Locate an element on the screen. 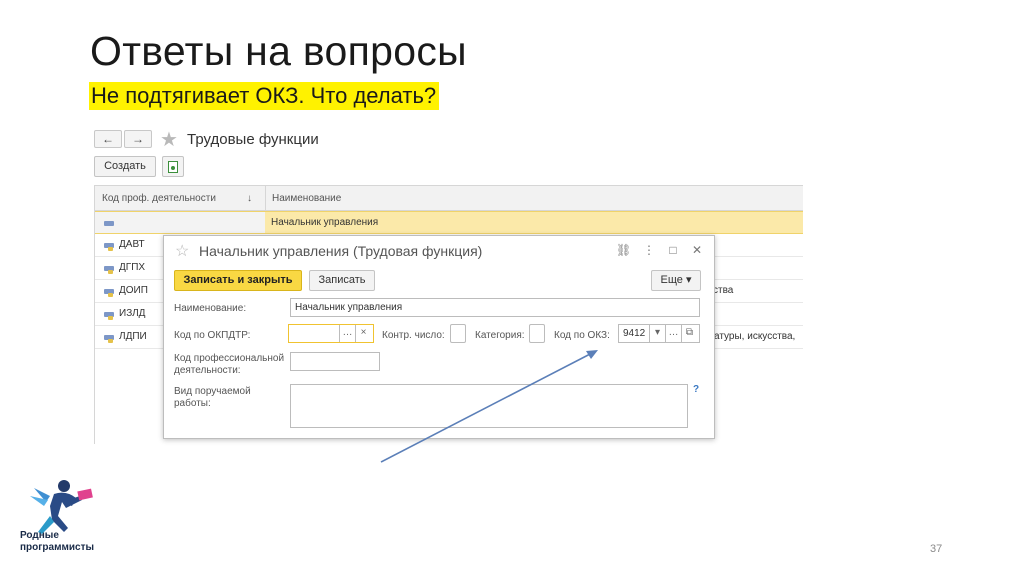 The height and width of the screenshot is (576, 1024). okpdtr-label: Код по ОКПДТР: is located at coordinates (212, 335).